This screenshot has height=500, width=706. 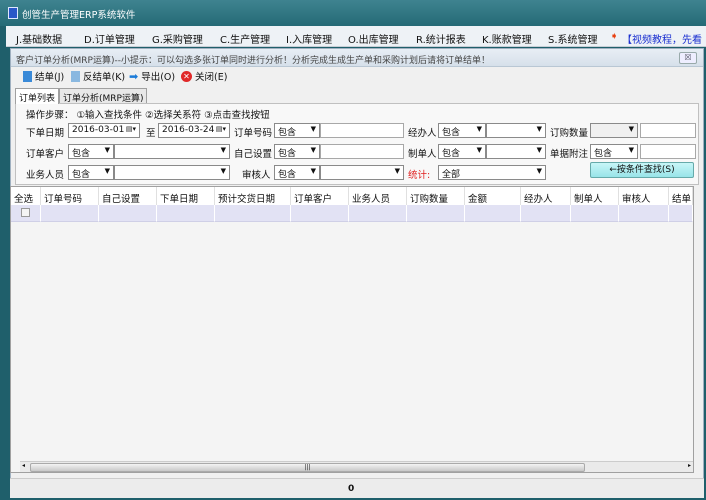 What do you see at coordinates (13, 13) in the screenshot?
I see `app-icon` at bounding box center [13, 13].